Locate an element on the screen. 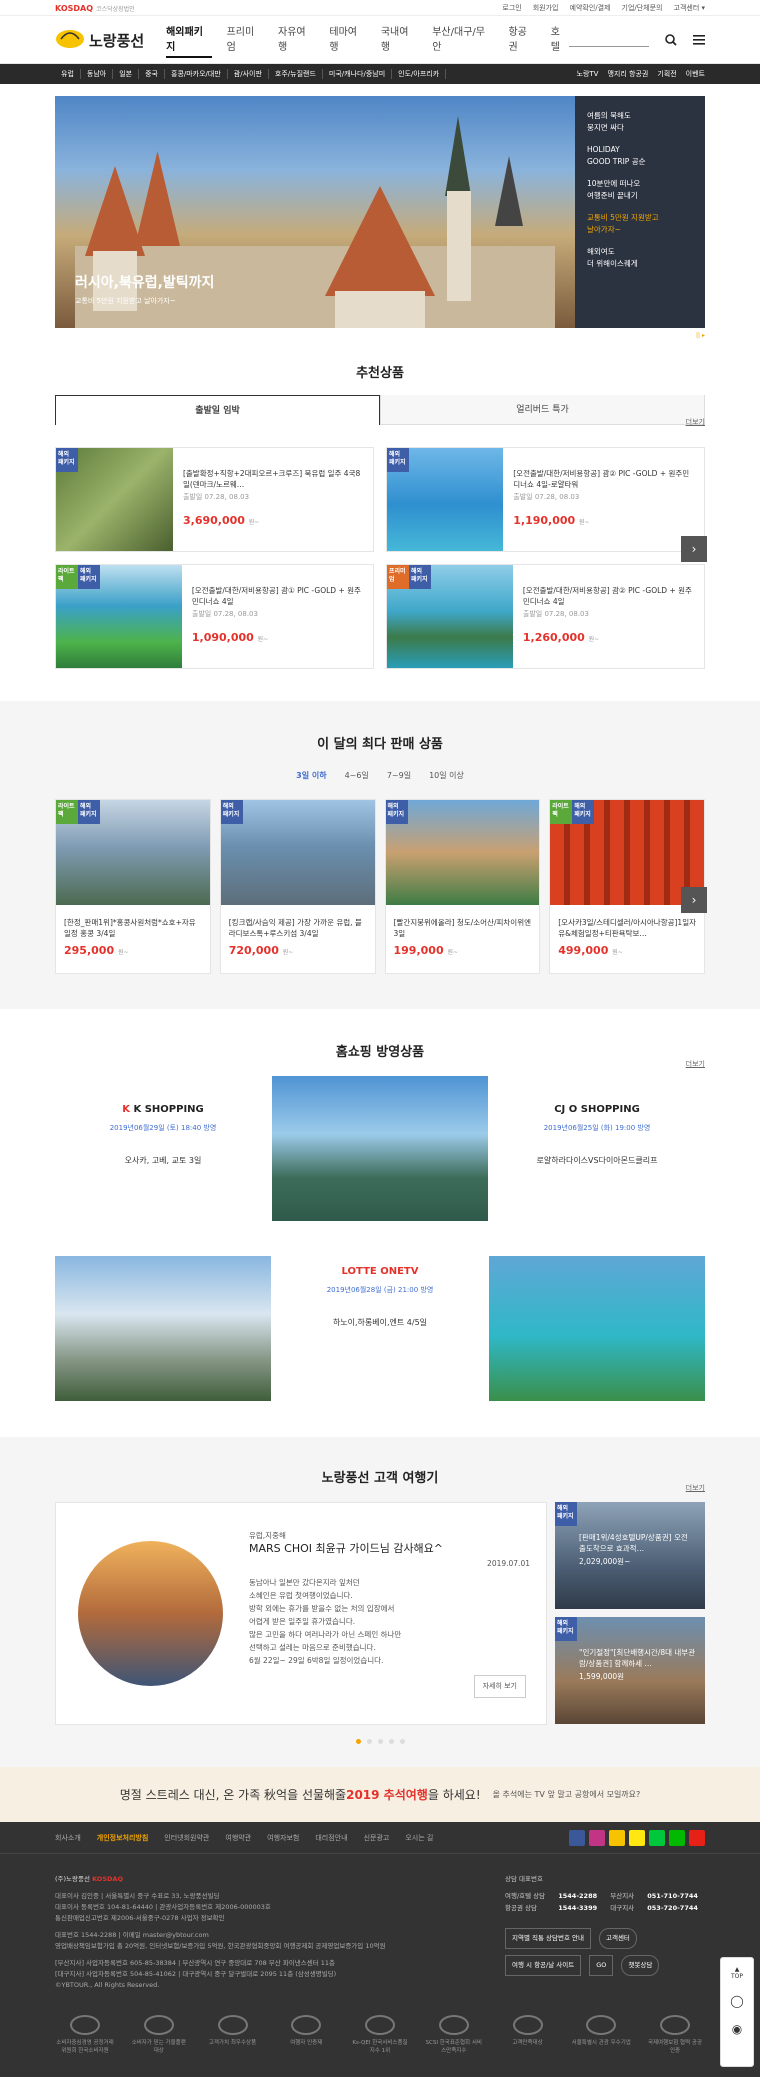  banner-text-end: 을 하세요! is located at coordinates (454, 1795).